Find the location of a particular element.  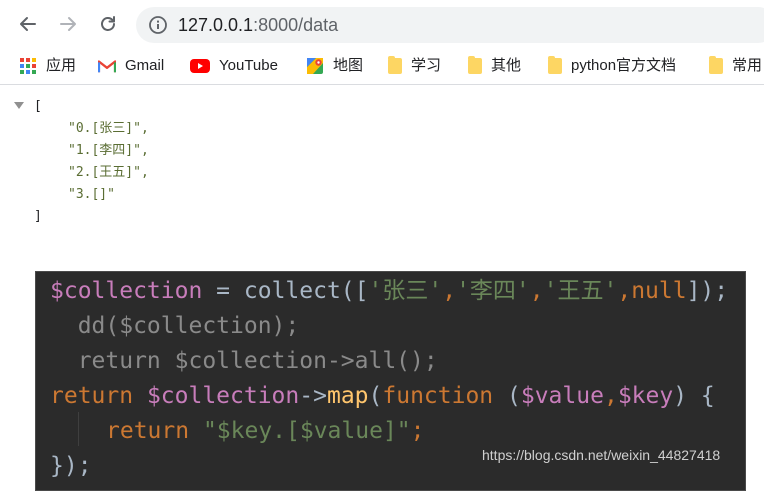

code-token: map is located at coordinates (347, 396).